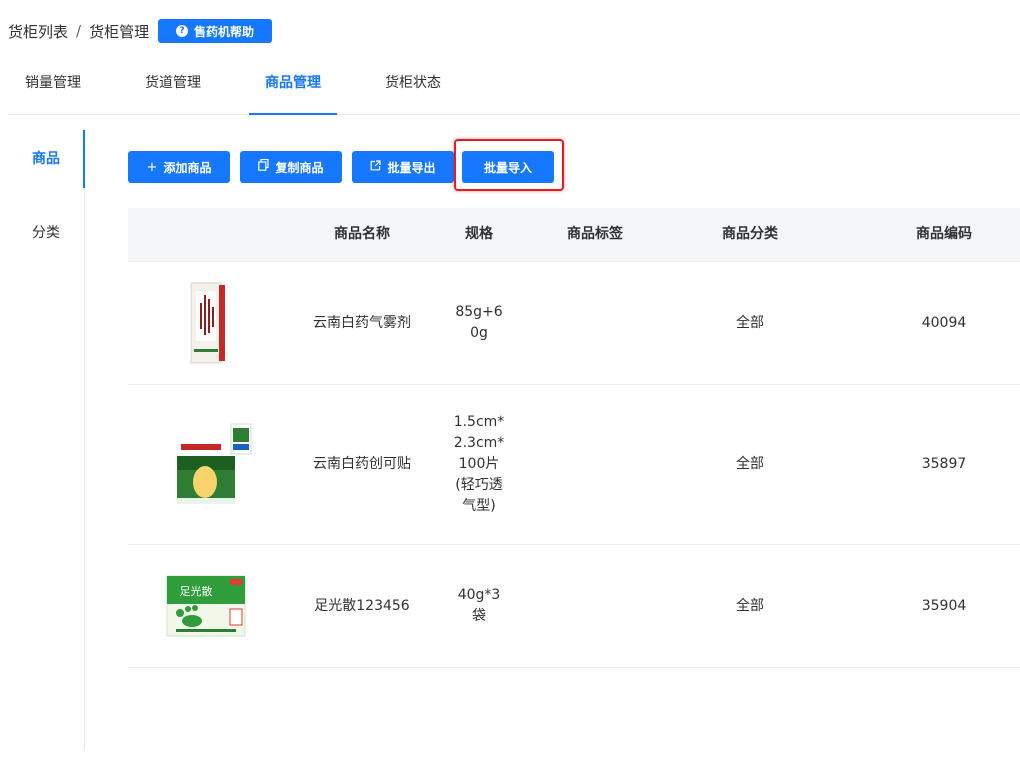  What do you see at coordinates (509, 165) in the screenshot?
I see `import-button-highlight` at bounding box center [509, 165].